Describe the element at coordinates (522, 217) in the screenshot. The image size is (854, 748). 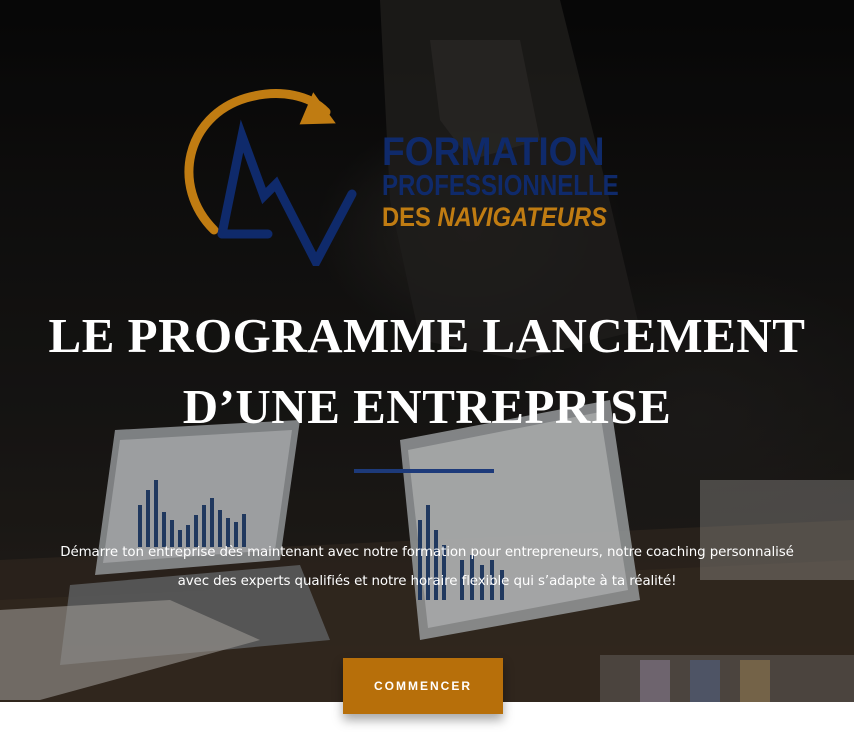
I see `logo-text-navigateurs-word: NAVIGATEURS` at that location.